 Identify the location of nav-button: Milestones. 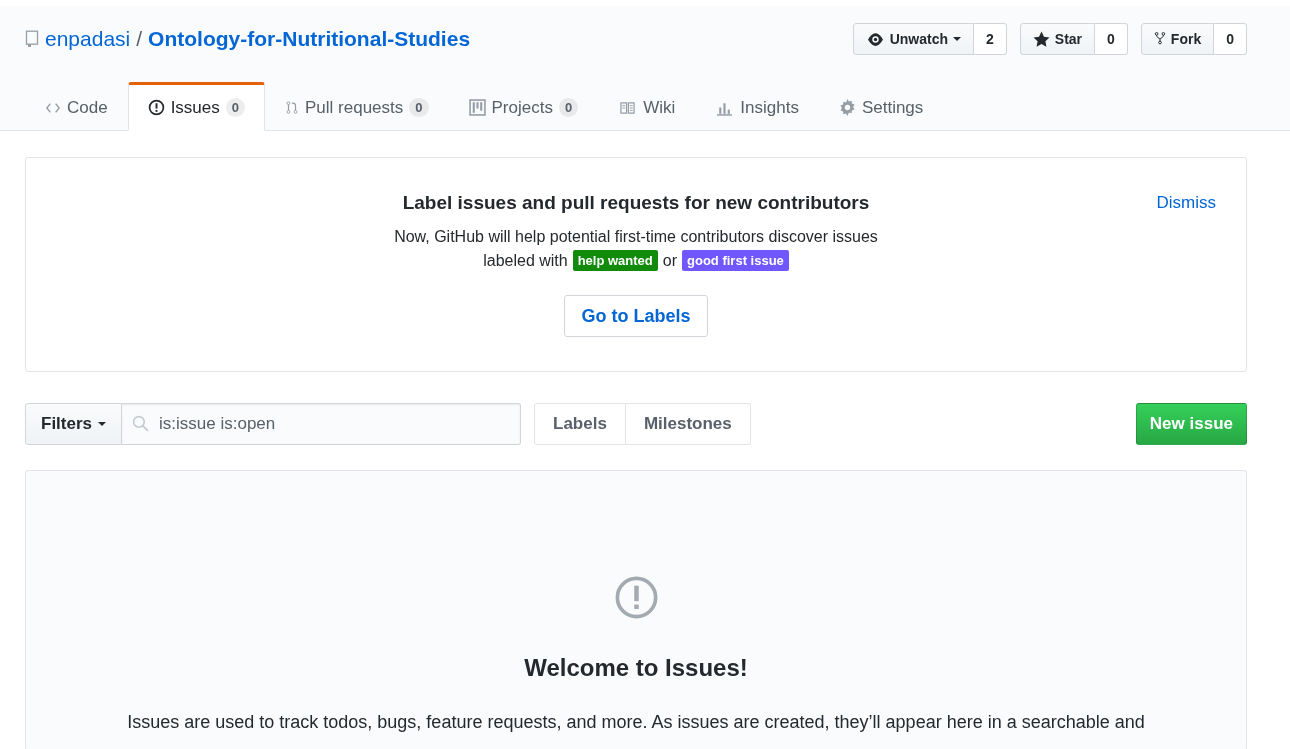
(688, 424).